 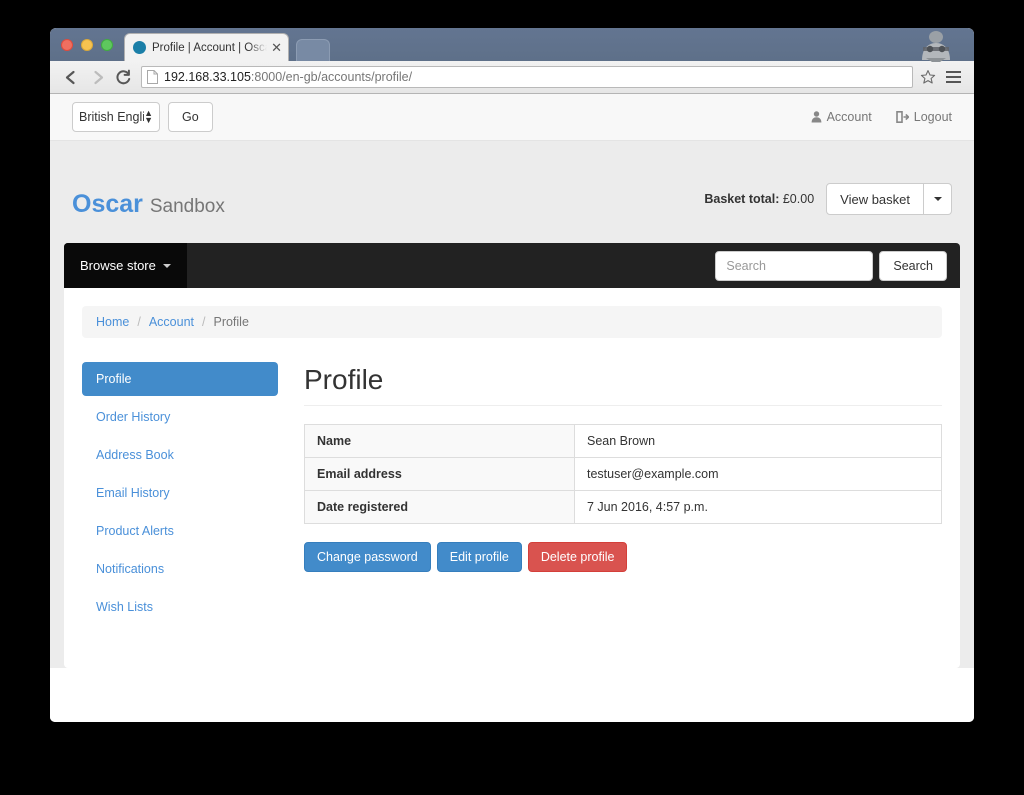 I want to click on browser-titlebar: Profile | Account | Oscar - S ✕, so click(x=512, y=45).